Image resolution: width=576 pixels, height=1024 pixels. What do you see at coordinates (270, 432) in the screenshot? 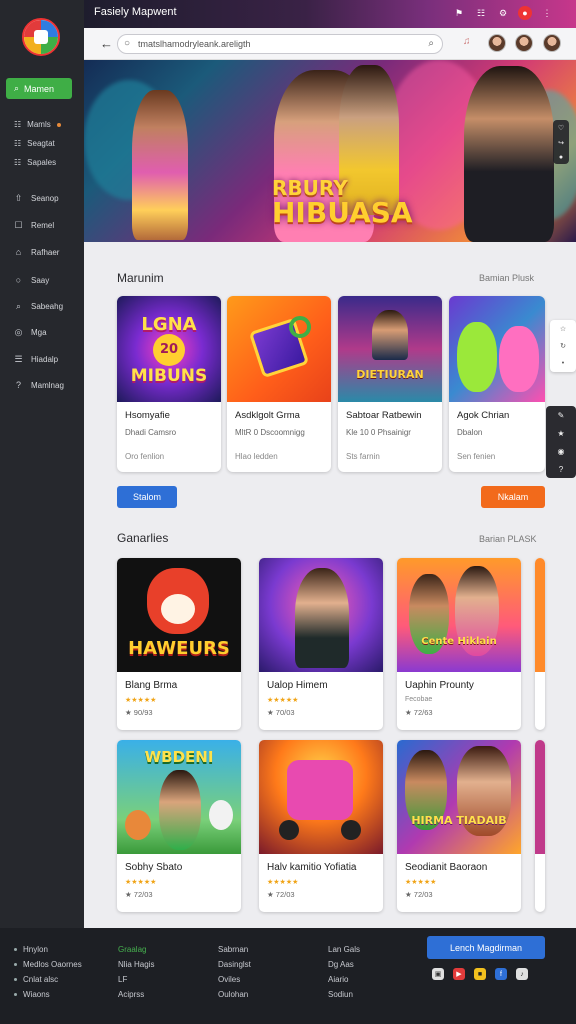
I see `card-subtitle: MltR 0 Dscoomnigg` at bounding box center [270, 432].